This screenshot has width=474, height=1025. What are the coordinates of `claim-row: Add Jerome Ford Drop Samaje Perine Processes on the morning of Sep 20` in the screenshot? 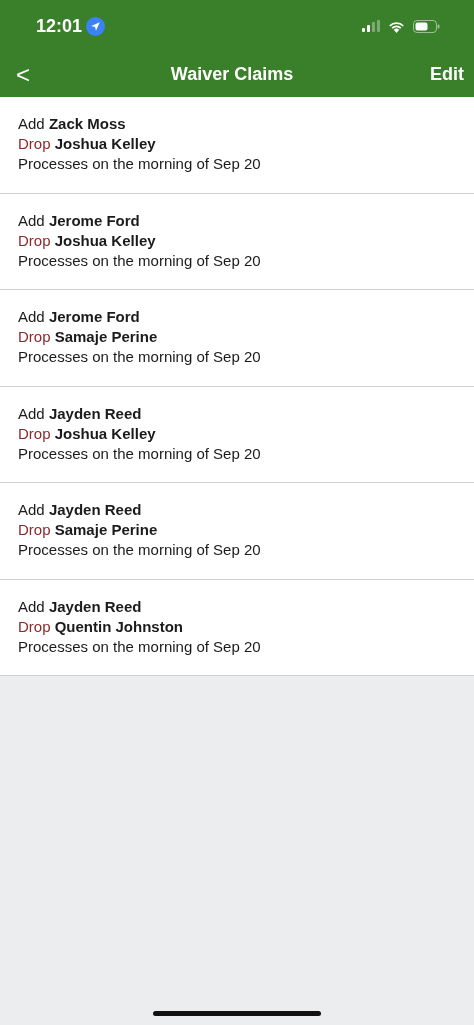 It's located at (237, 338).